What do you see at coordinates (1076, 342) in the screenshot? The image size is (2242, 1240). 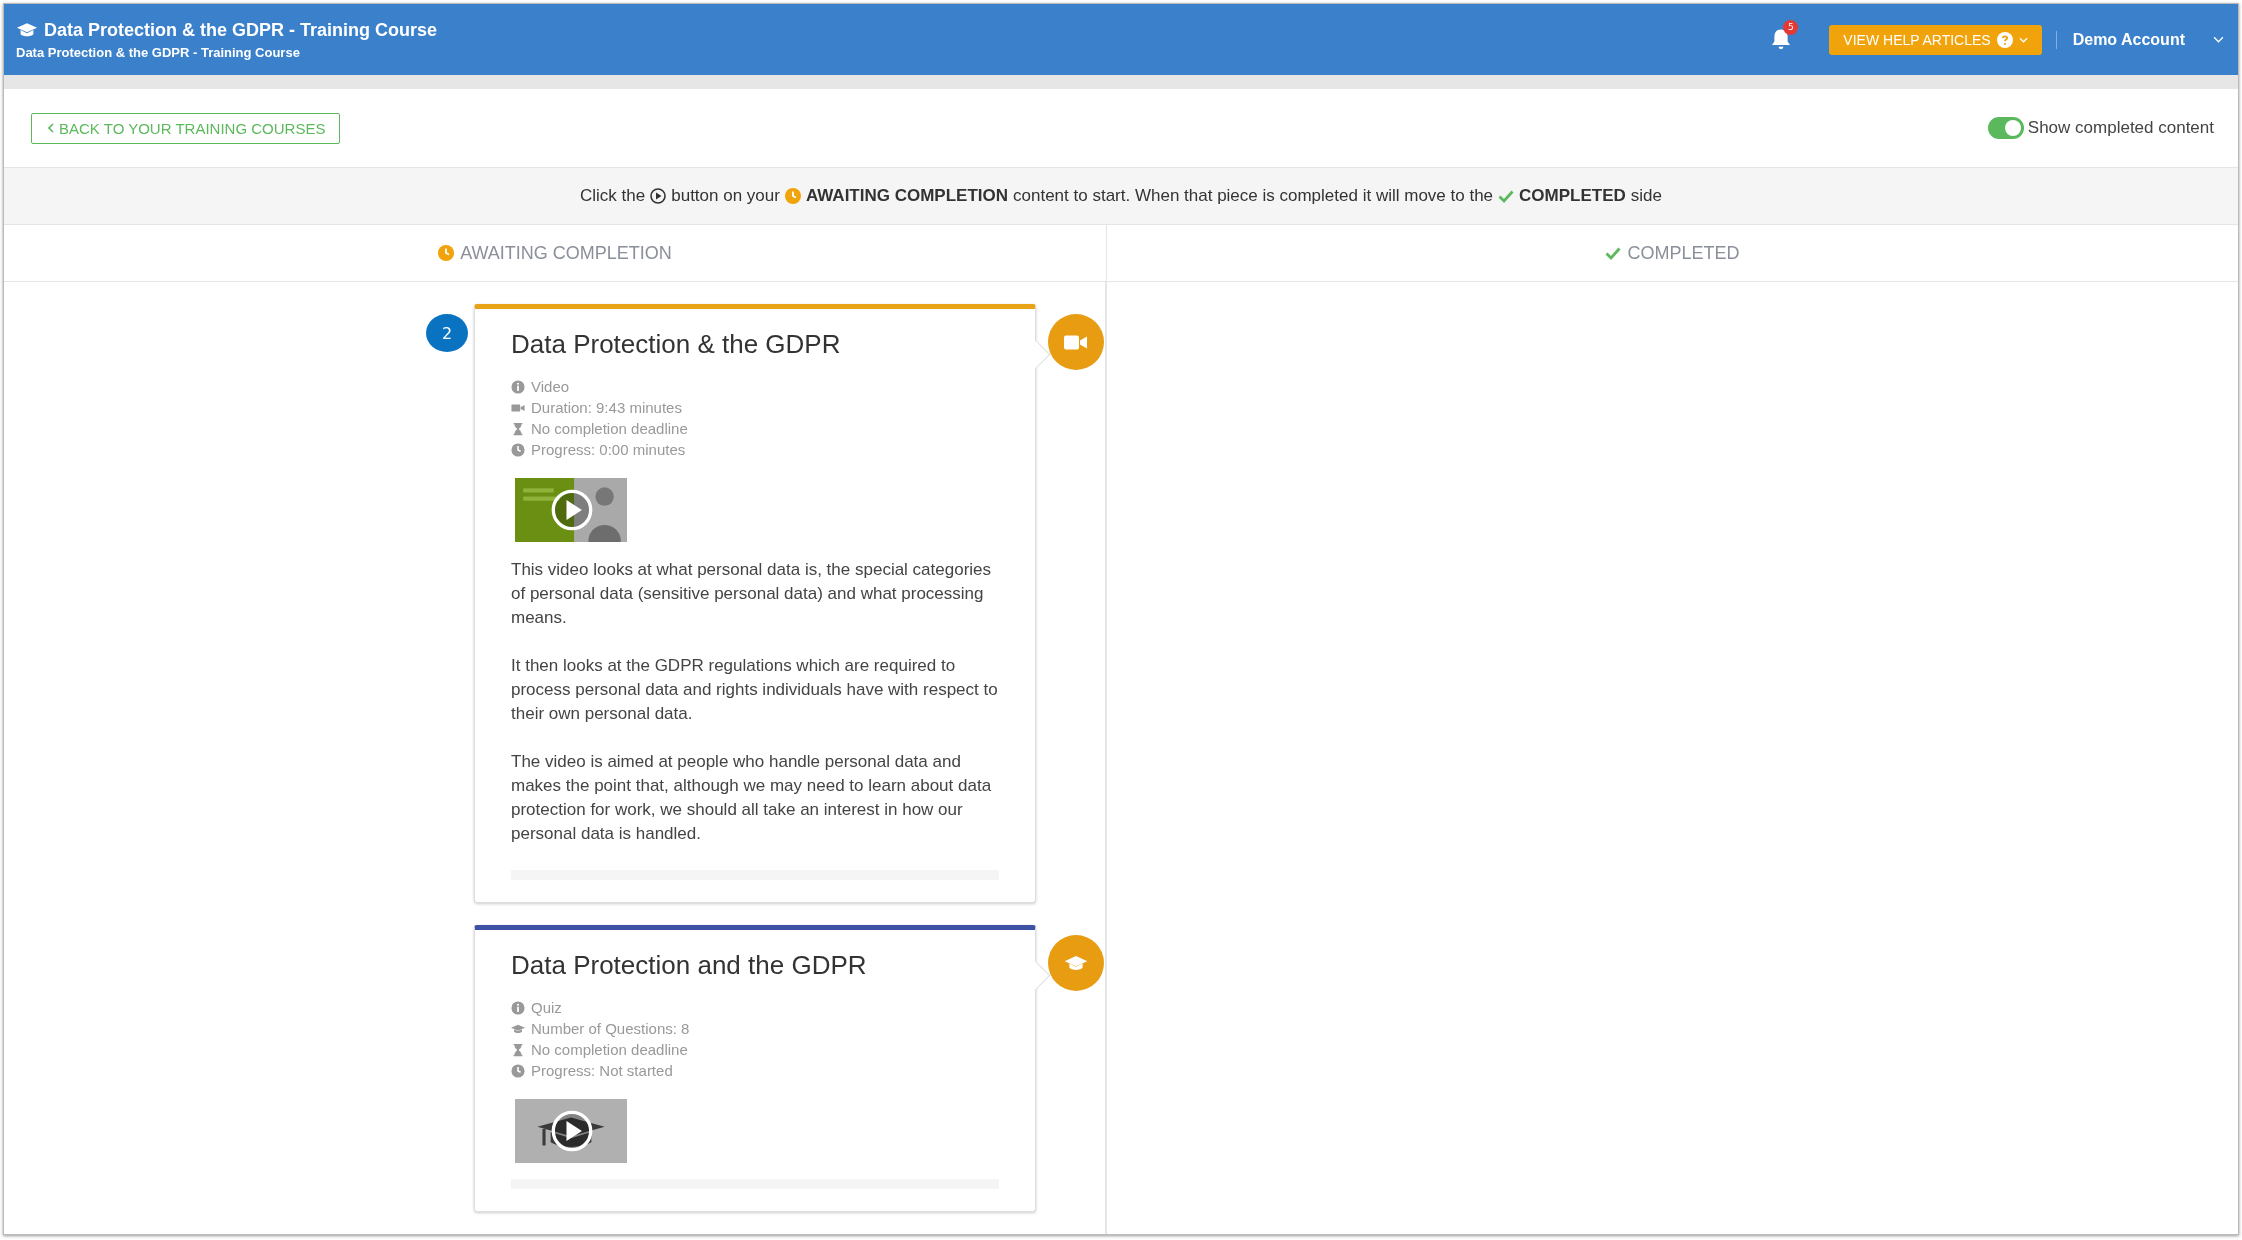 I see `video-camera-icon` at bounding box center [1076, 342].